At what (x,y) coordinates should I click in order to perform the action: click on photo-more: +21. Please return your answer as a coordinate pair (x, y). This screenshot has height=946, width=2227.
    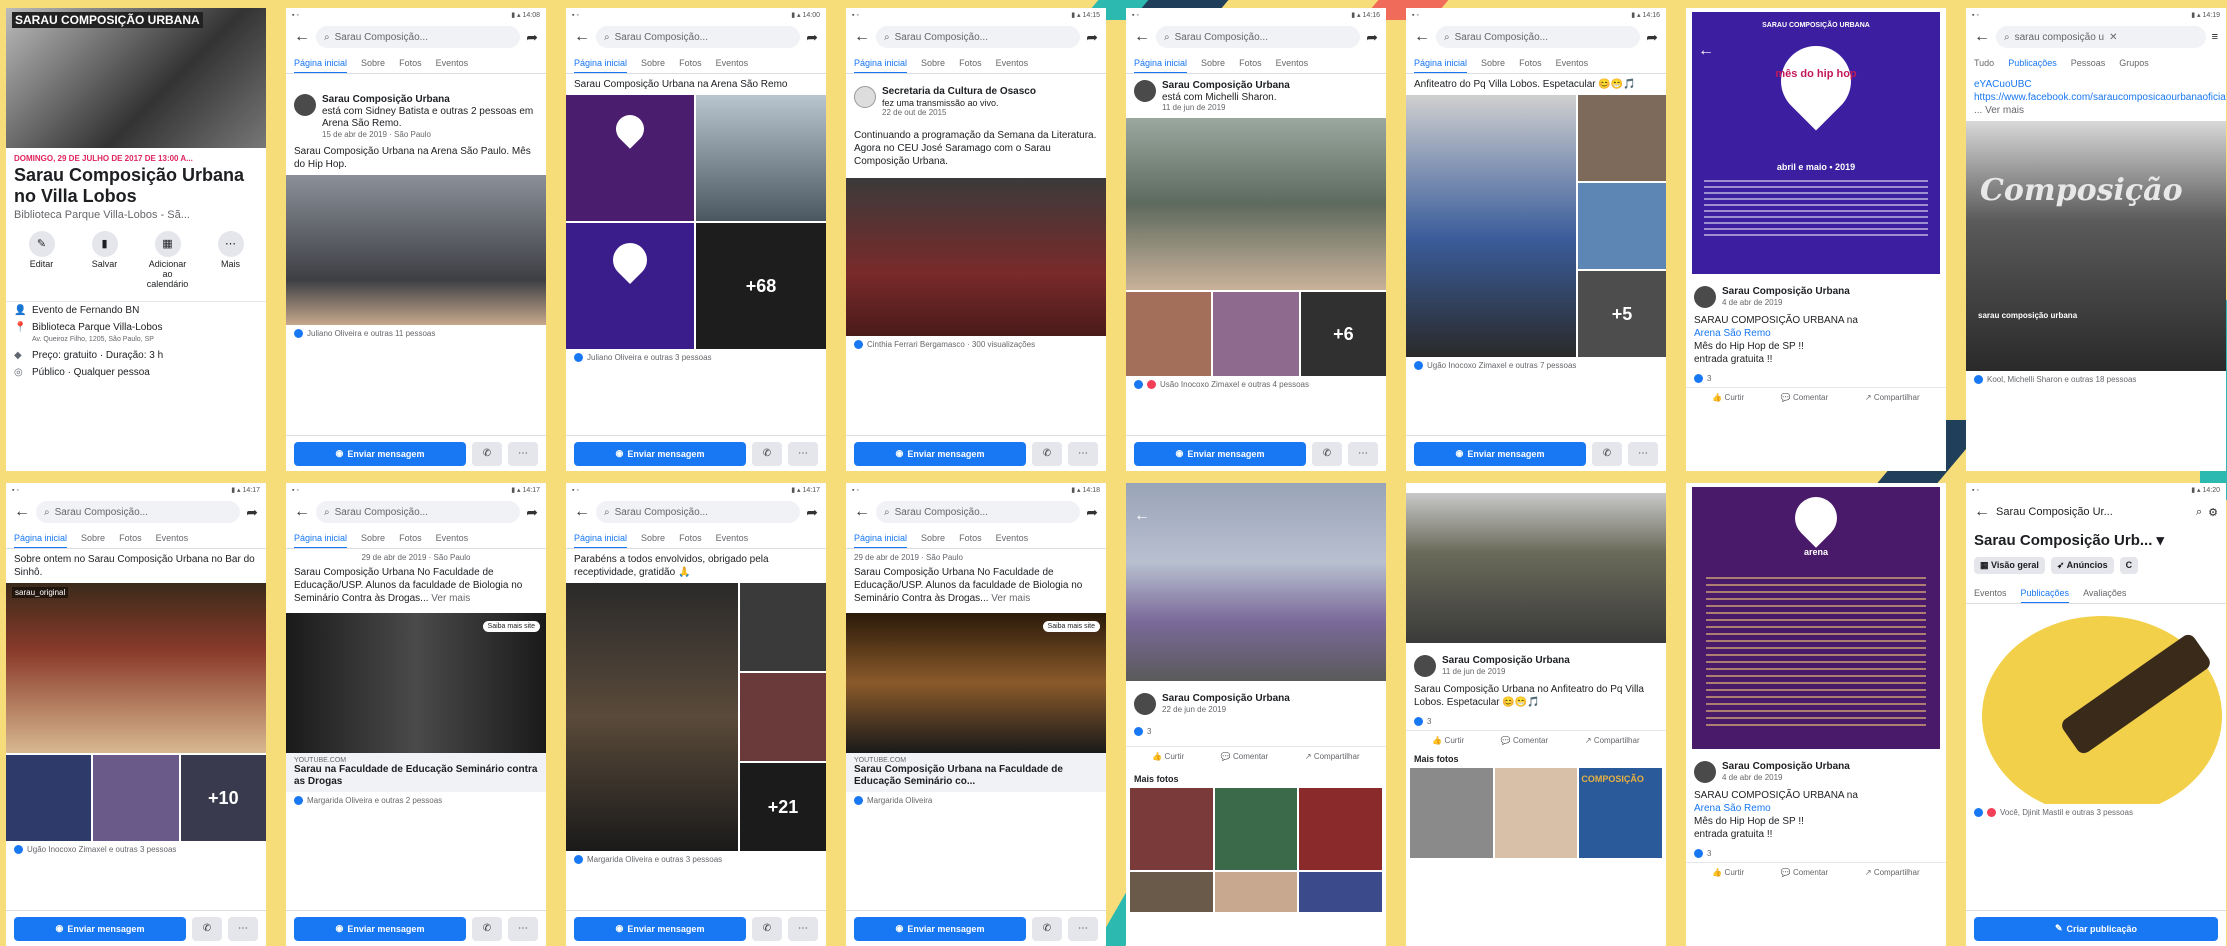
    Looking at the image, I should click on (783, 807).